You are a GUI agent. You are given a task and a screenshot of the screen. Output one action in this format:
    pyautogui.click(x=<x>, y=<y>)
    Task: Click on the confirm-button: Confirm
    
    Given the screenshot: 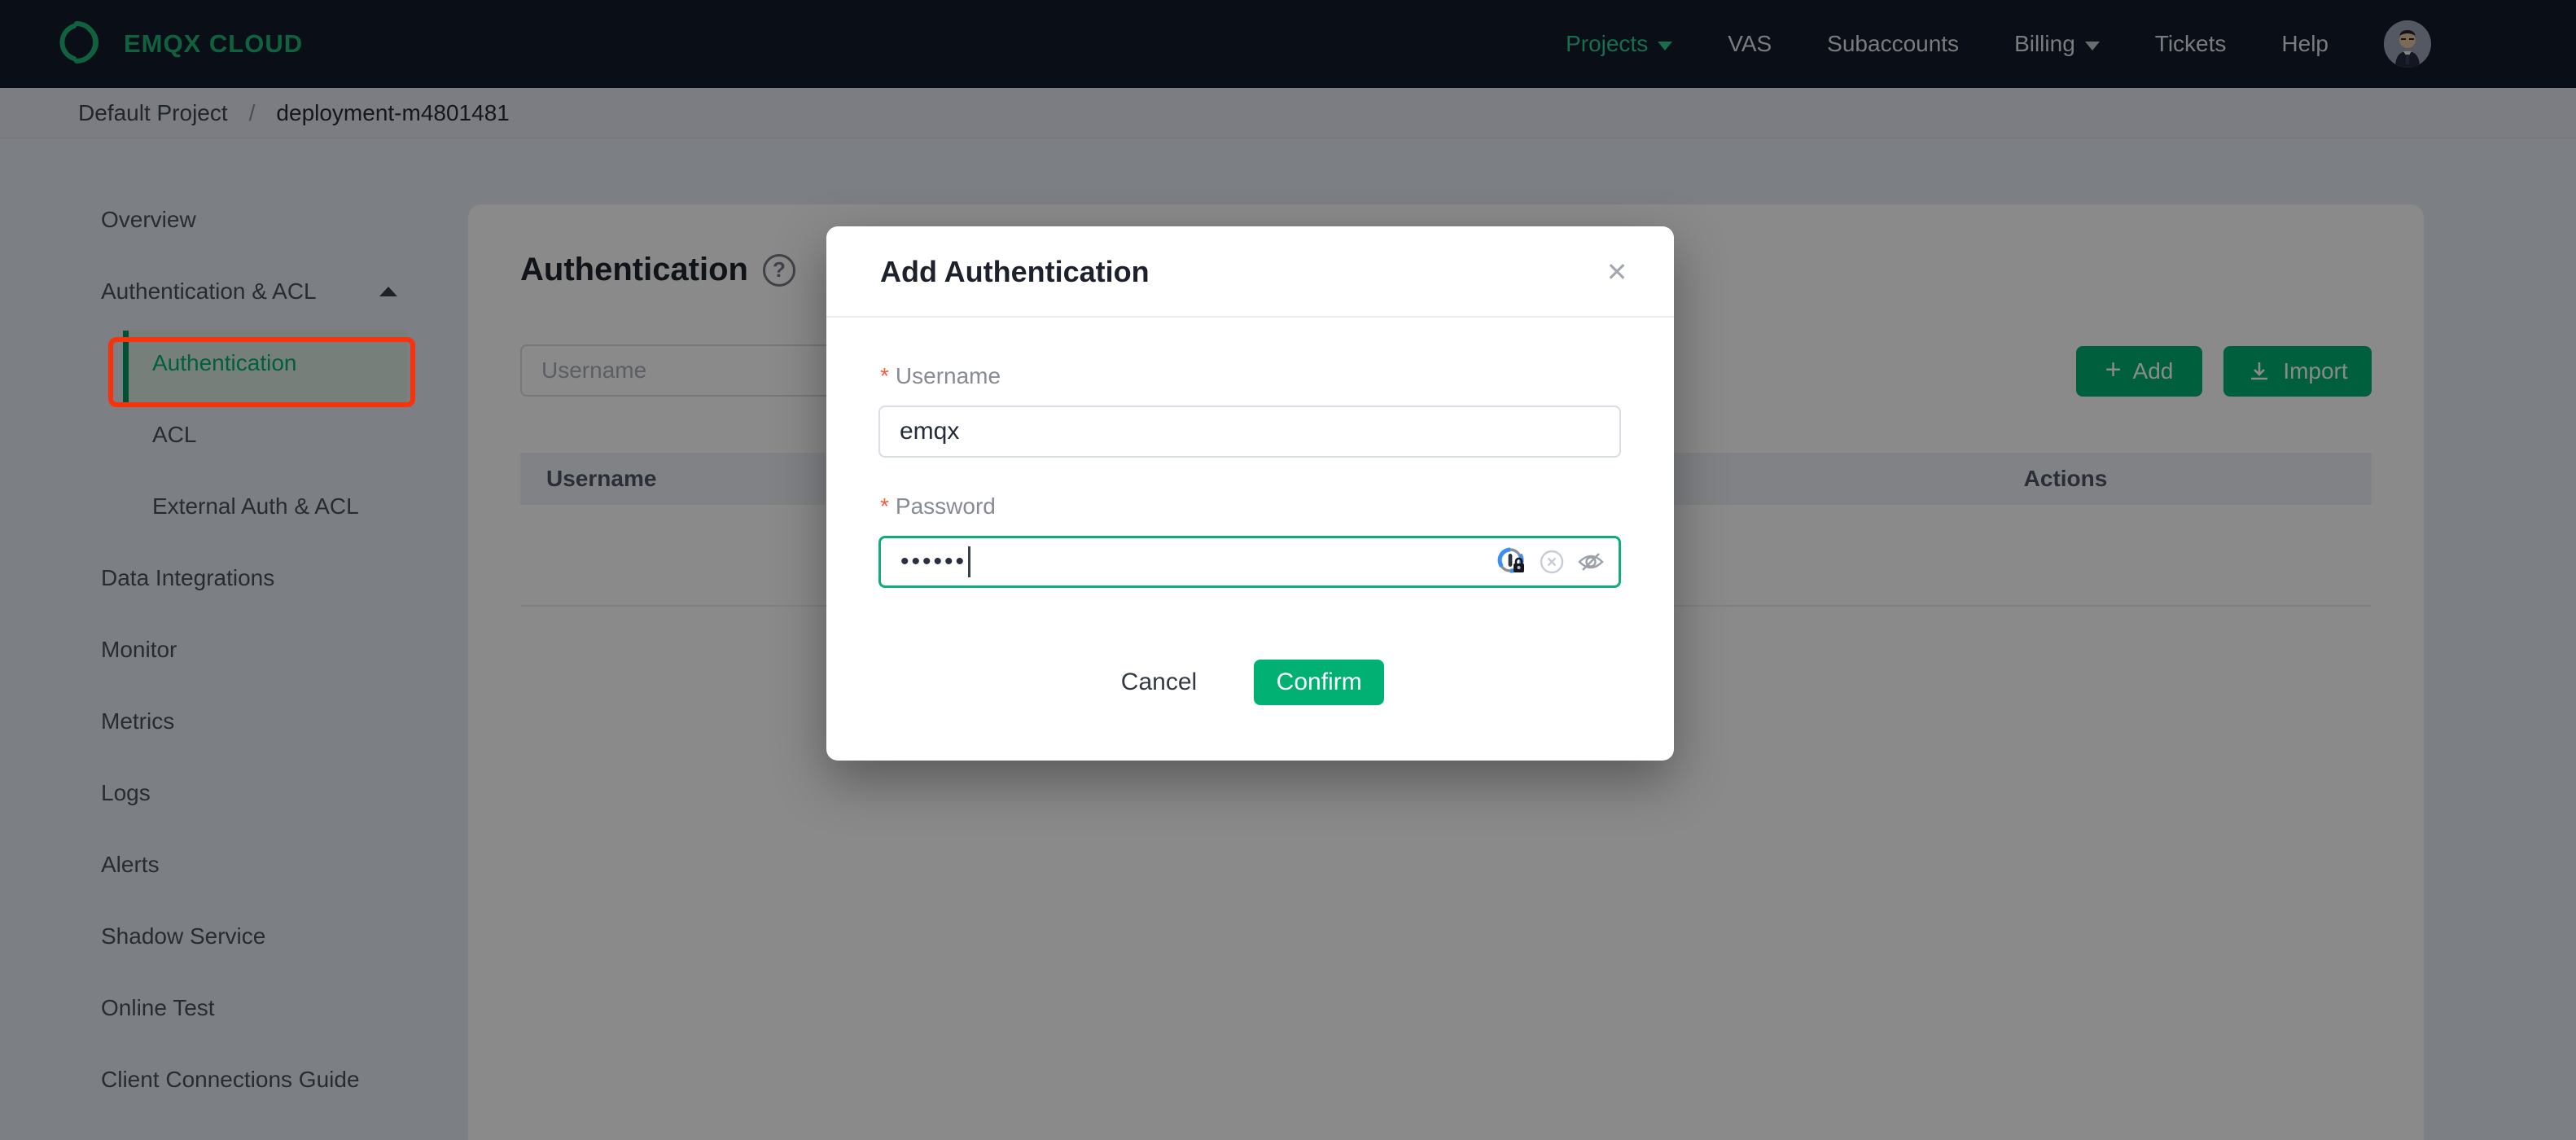 What is the action you would take?
    pyautogui.click(x=1319, y=682)
    